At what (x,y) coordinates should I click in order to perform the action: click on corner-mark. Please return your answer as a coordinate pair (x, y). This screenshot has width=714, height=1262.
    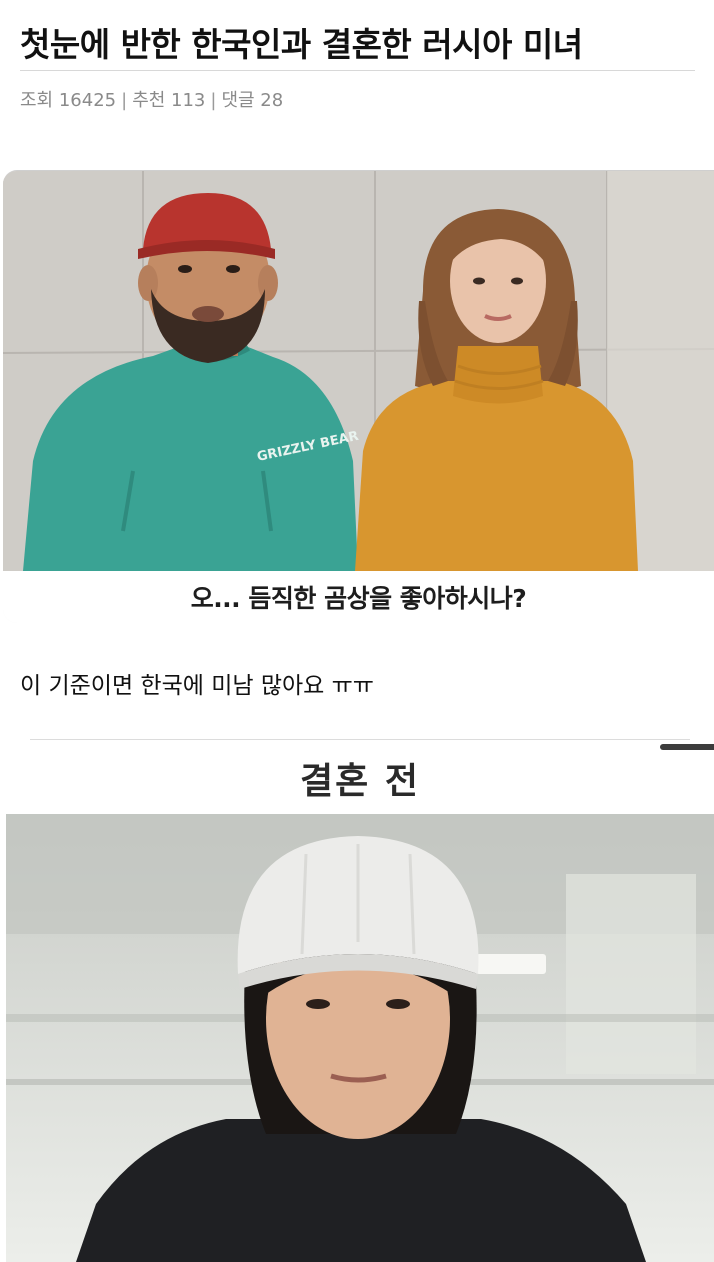
    Looking at the image, I should click on (687, 747).